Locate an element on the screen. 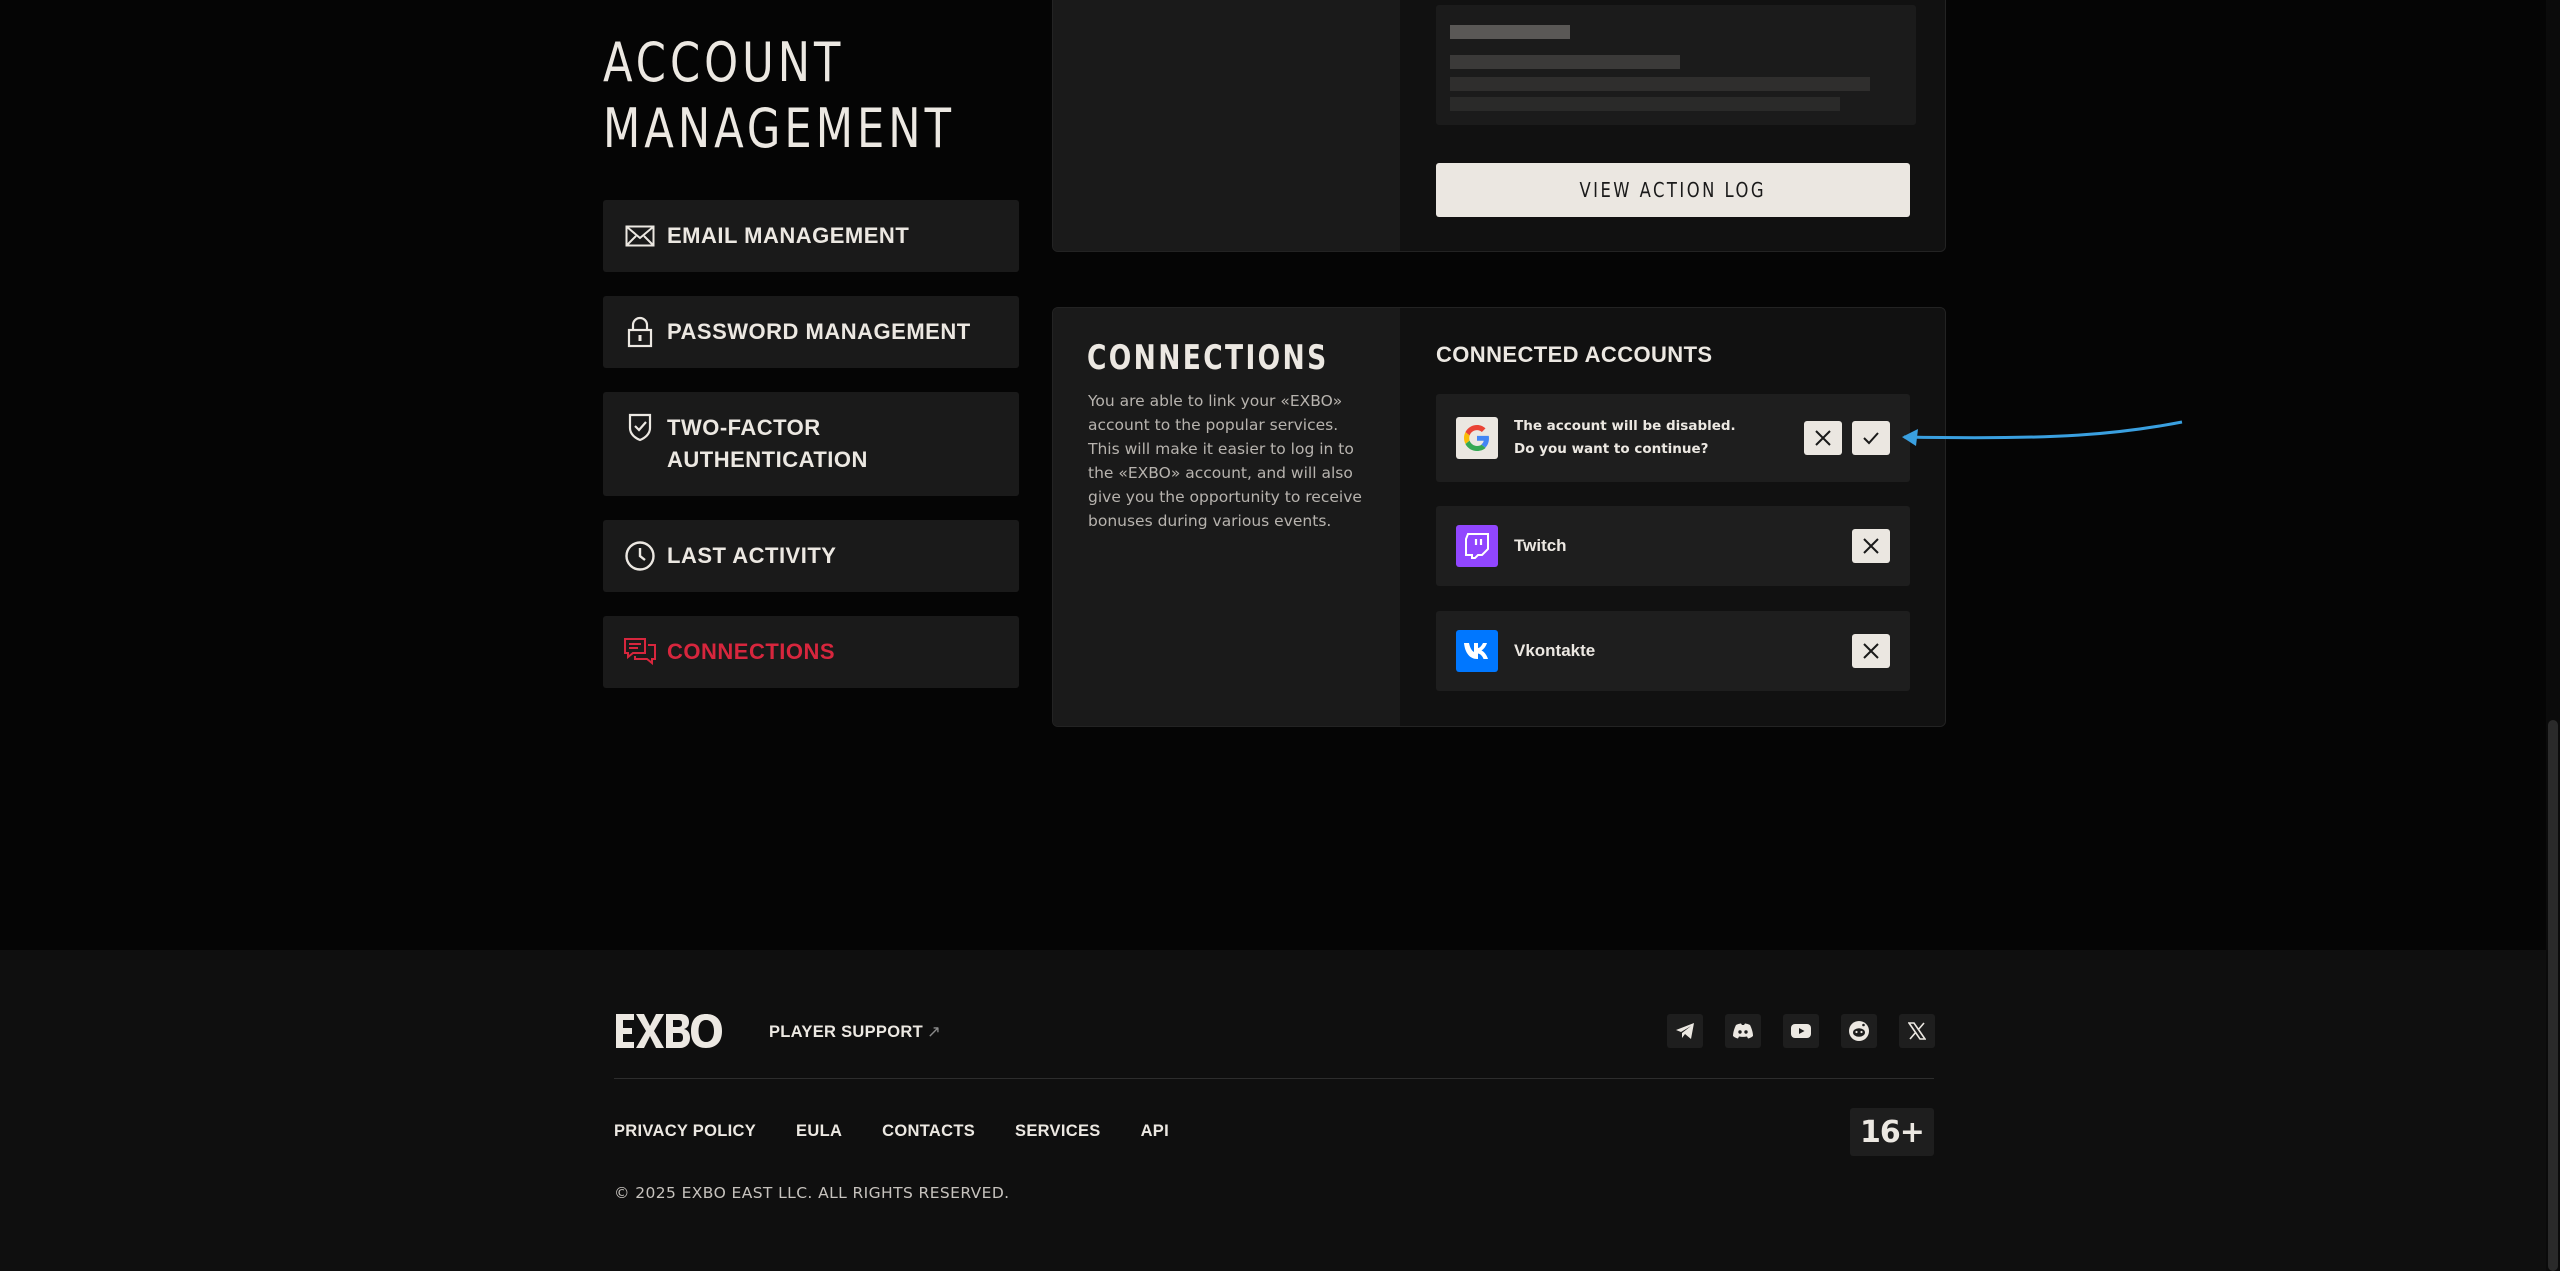  check-icon is located at coordinates (1871, 438).